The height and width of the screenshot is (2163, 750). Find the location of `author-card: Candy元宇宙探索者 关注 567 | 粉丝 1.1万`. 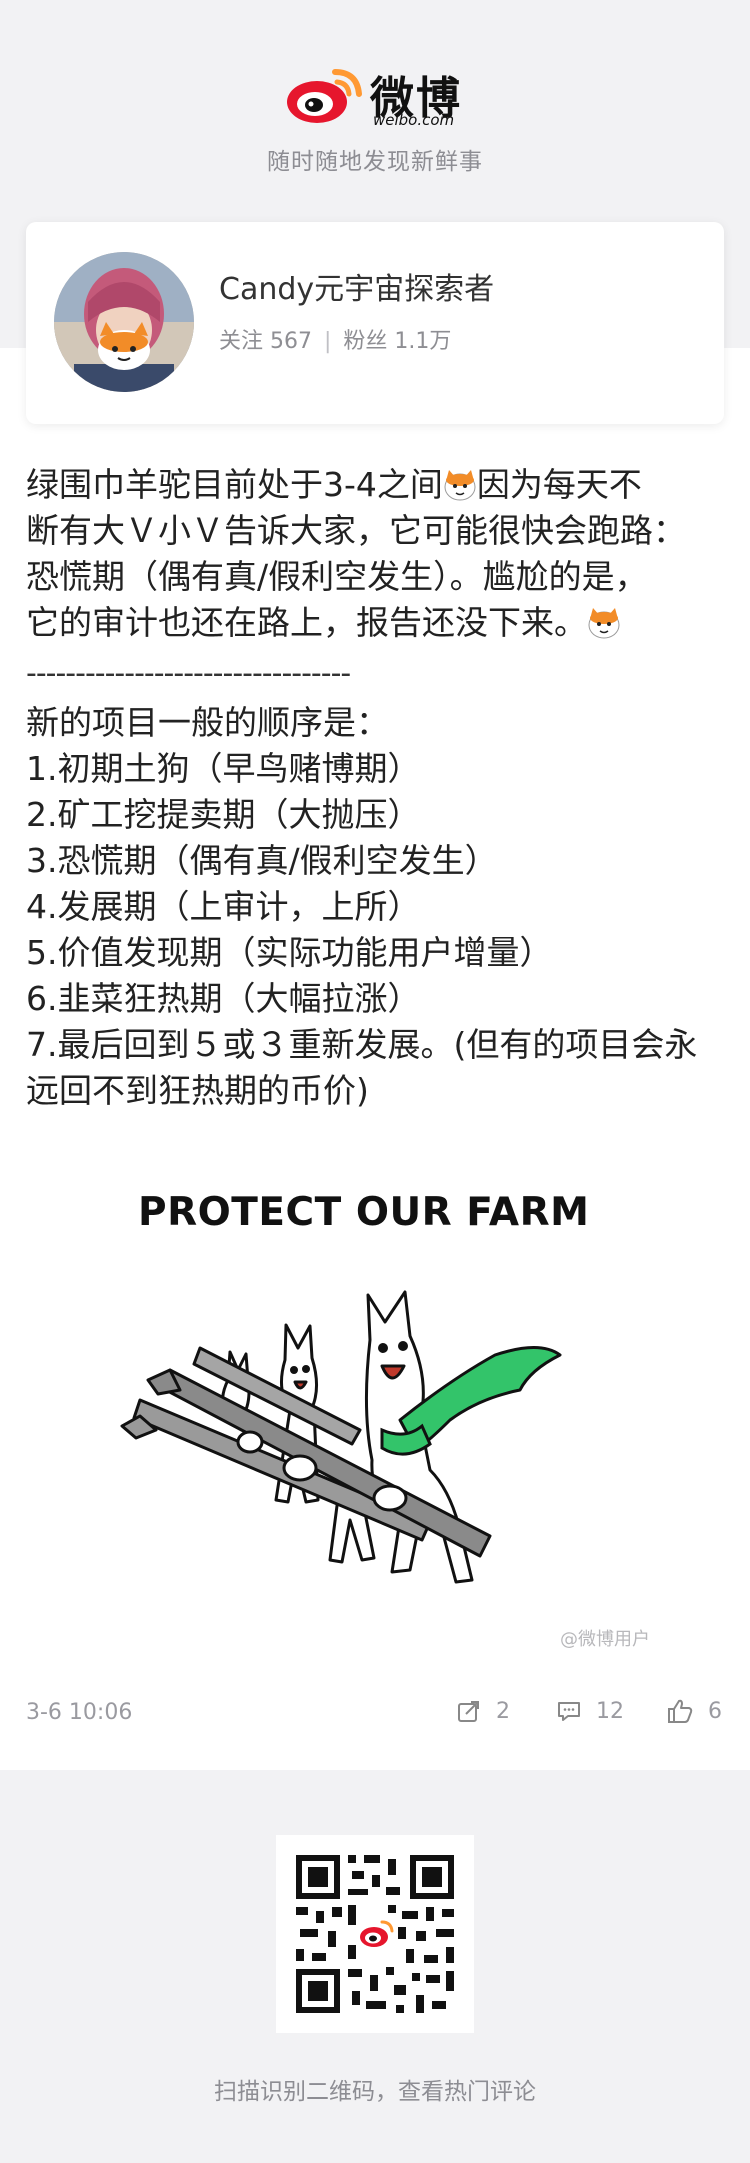

author-card: Candy元宇宙探索者 关注 567 | 粉丝 1.1万 is located at coordinates (375, 323).